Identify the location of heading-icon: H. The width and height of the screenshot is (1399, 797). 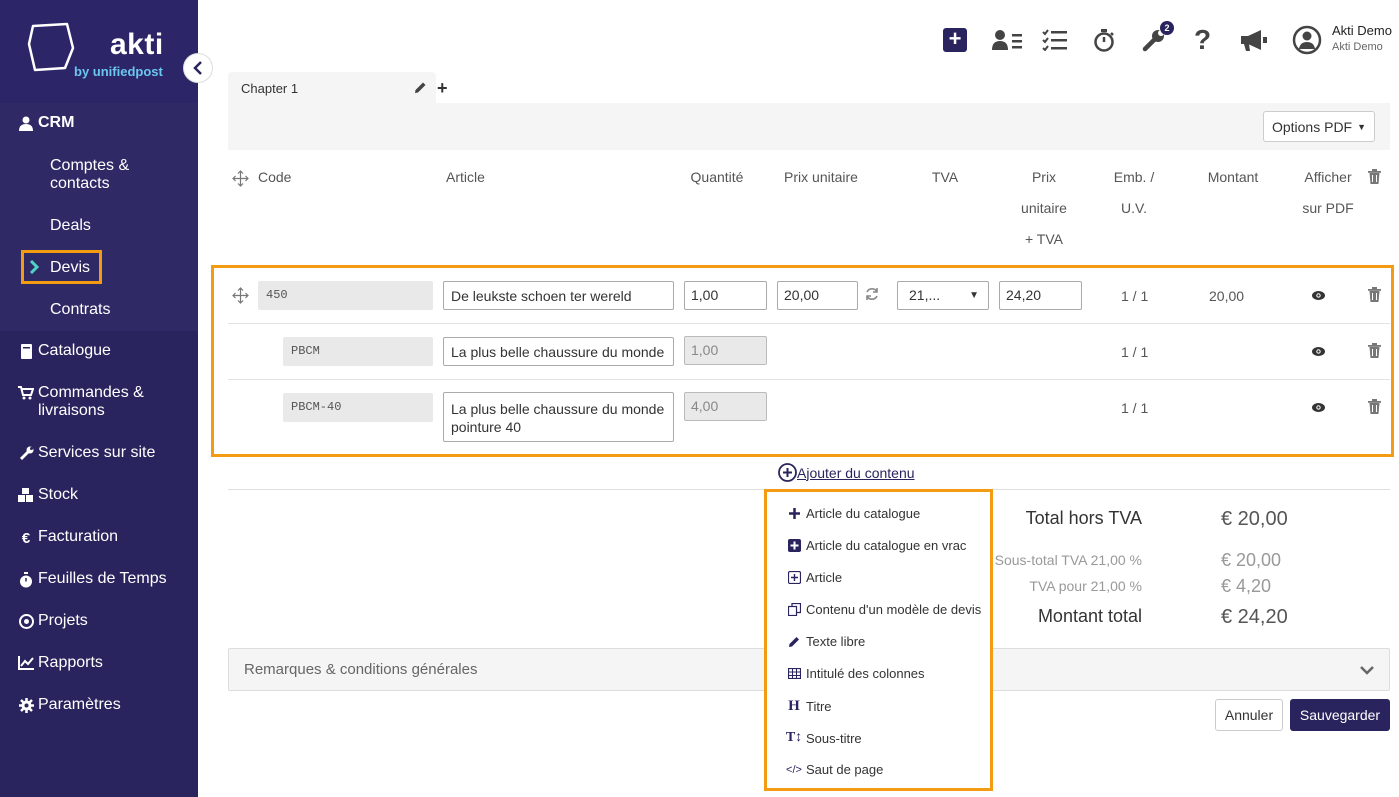
(794, 706).